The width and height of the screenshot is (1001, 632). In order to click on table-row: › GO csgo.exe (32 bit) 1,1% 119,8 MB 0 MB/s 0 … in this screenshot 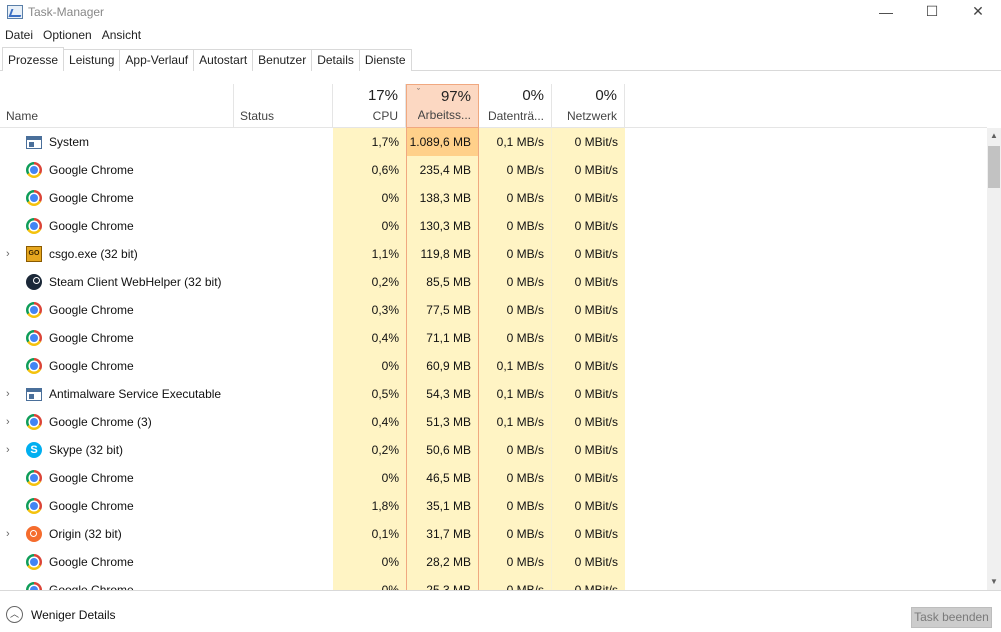, I will do `click(493, 254)`.